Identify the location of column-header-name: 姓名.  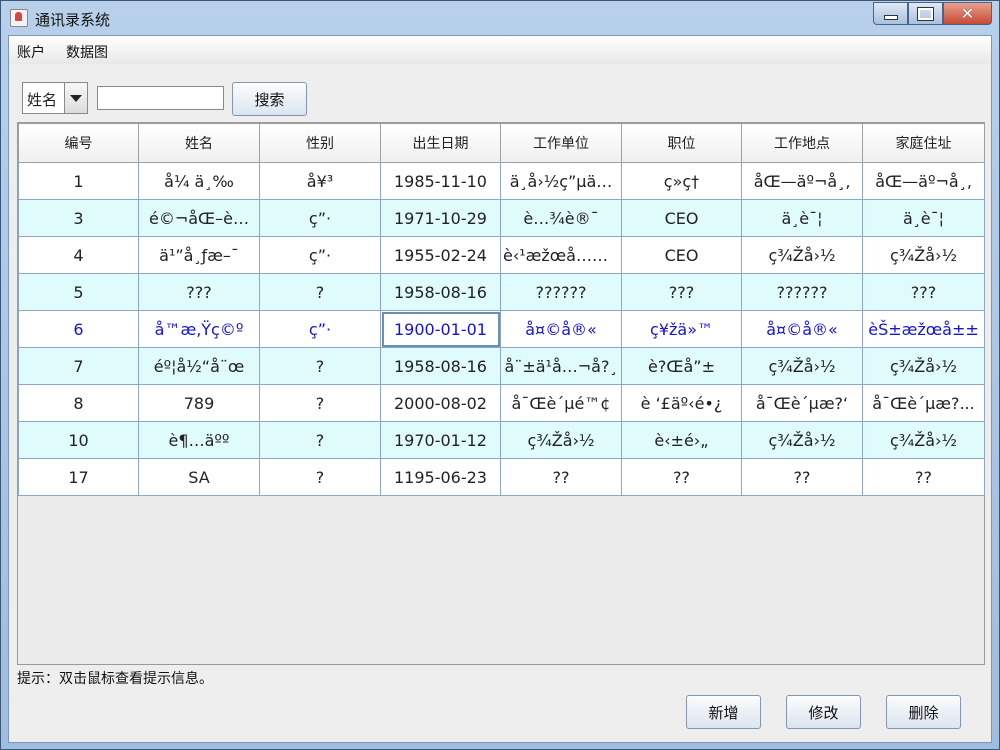
(199, 143).